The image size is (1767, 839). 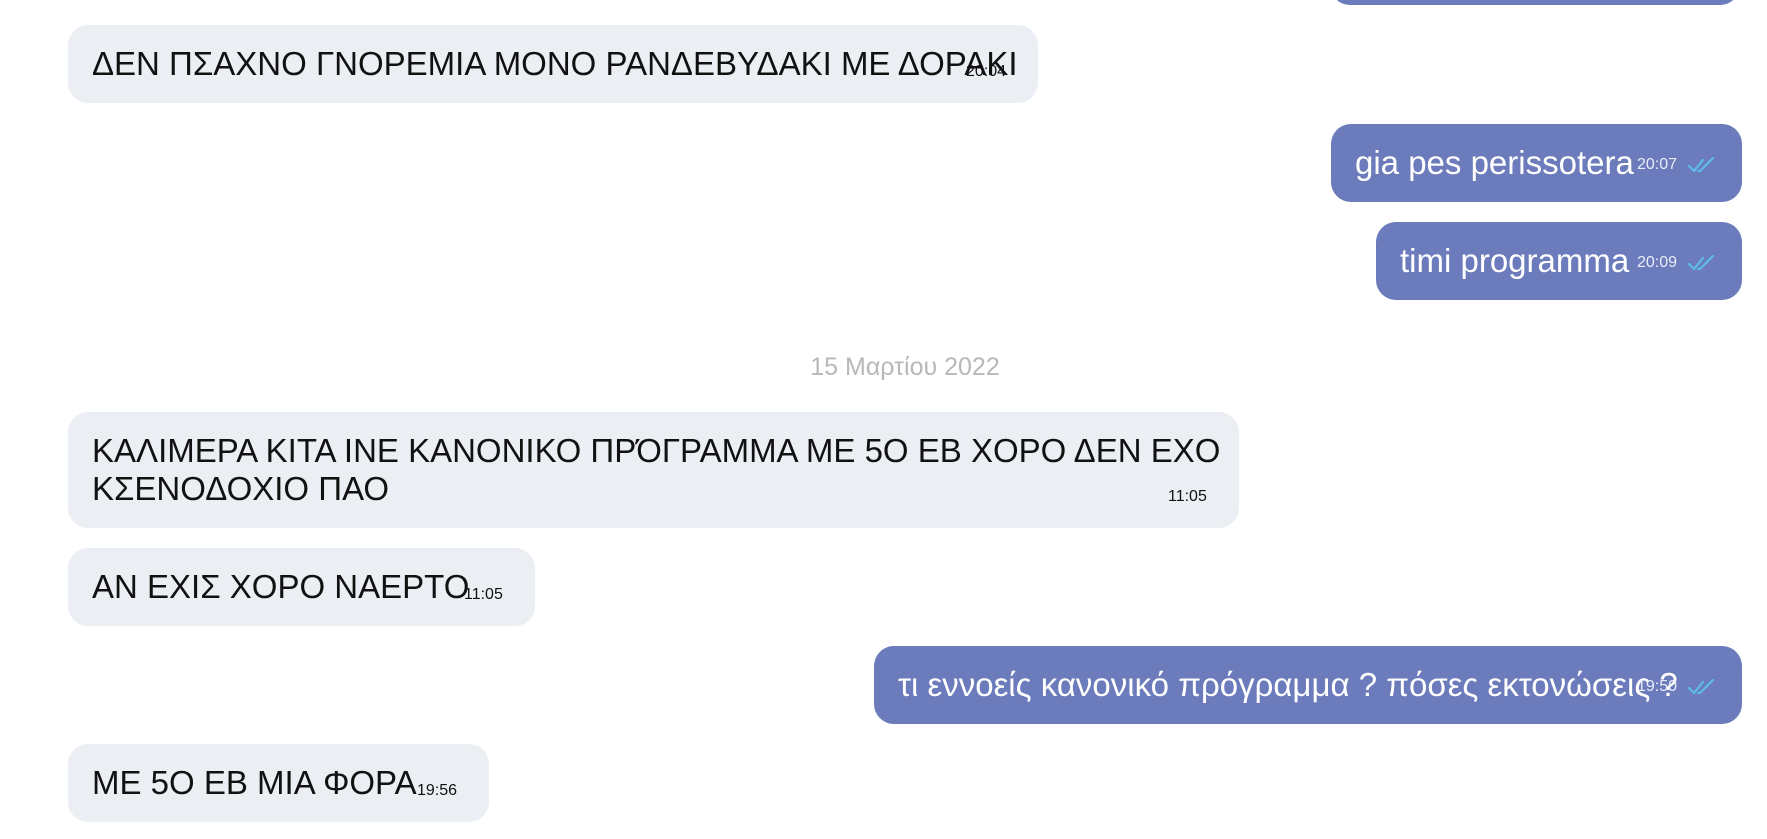 I want to click on message-time: 19:50, so click(x=1657, y=686).